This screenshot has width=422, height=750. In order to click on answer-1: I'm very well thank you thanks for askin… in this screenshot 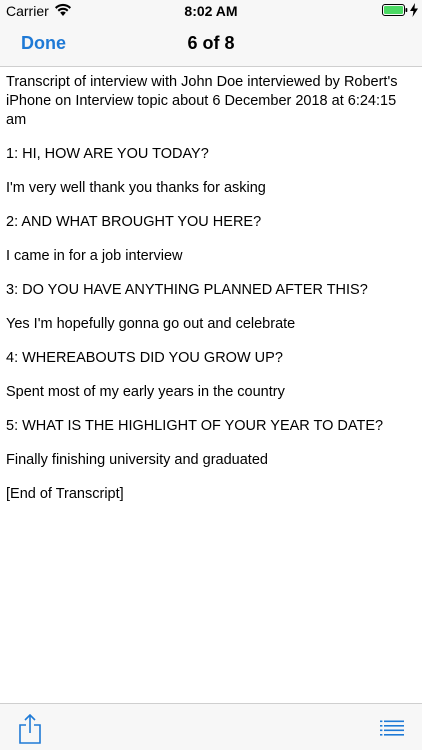, I will do `click(136, 188)`.